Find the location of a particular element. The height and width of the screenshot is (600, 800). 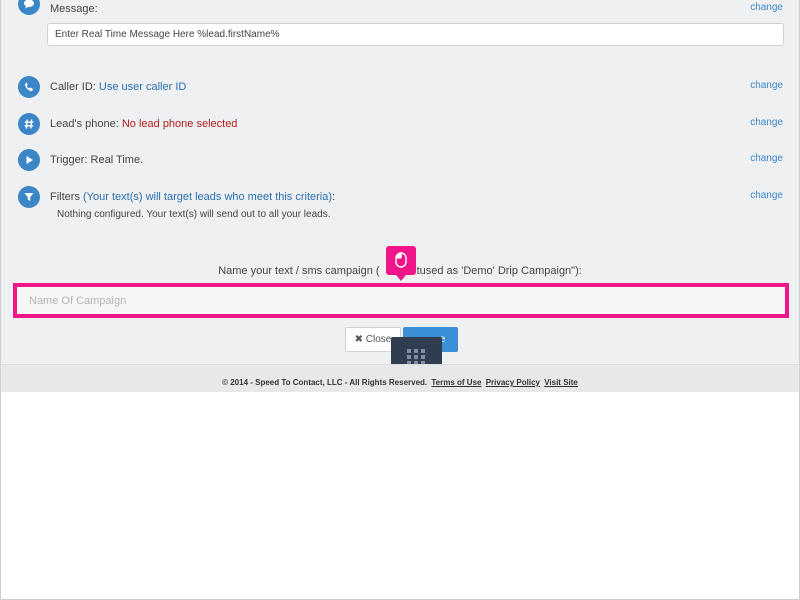

hash-icon is located at coordinates (29, 124).